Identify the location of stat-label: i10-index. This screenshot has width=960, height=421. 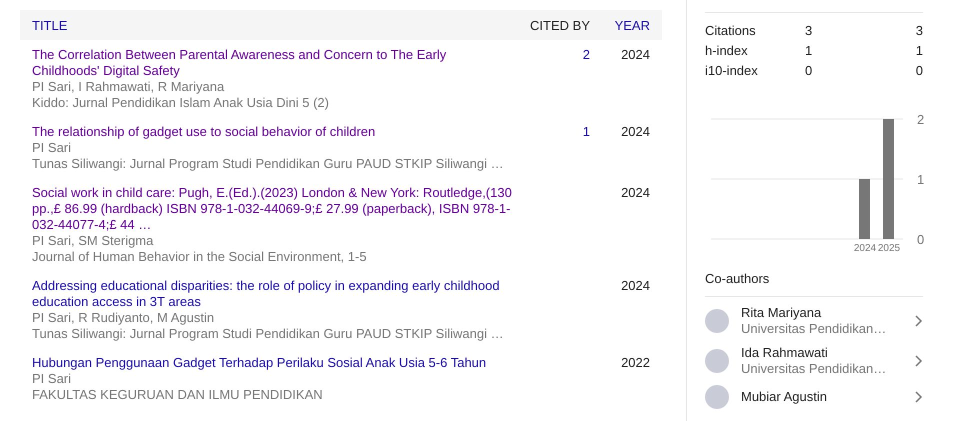
(732, 71).